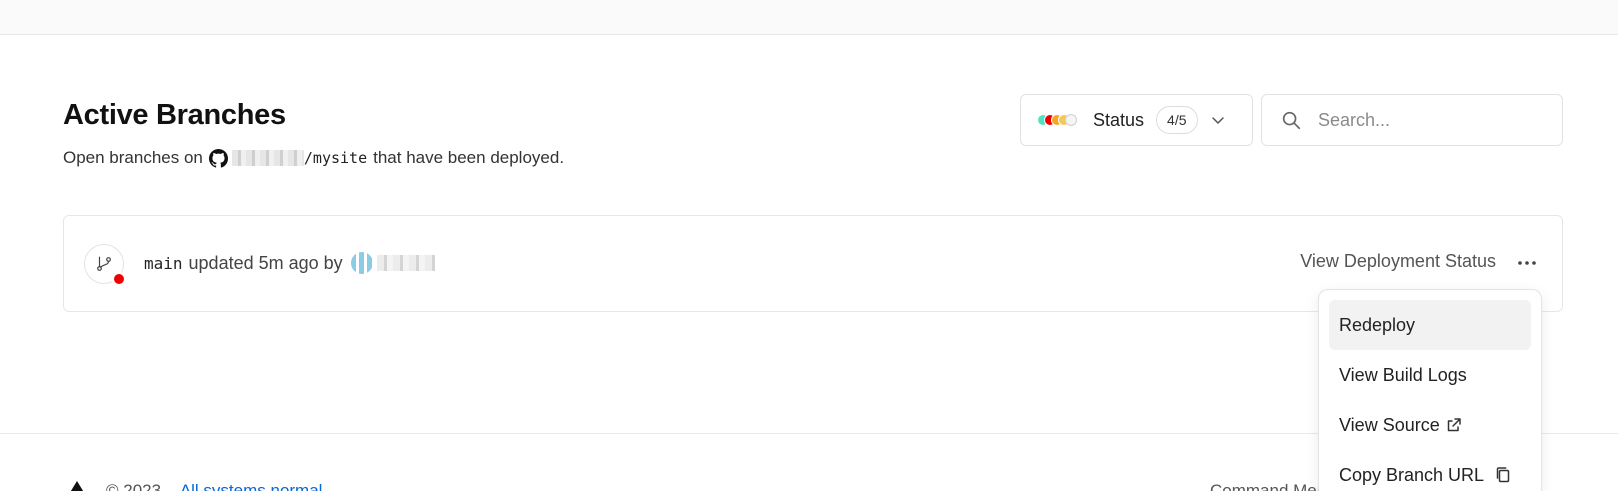 Image resolution: width=1618 pixels, height=491 pixels. I want to click on footer-left: © 2023 All systems normal, so click(214, 486).